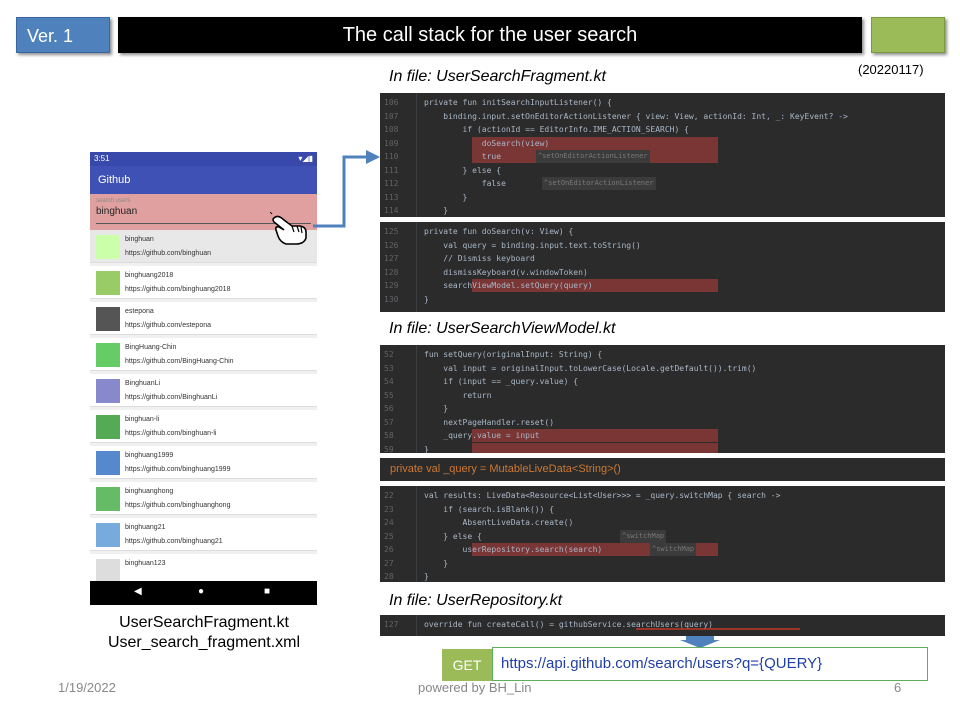 The height and width of the screenshot is (720, 960). What do you see at coordinates (201, 591) in the screenshot?
I see `home-icon: ●` at bounding box center [201, 591].